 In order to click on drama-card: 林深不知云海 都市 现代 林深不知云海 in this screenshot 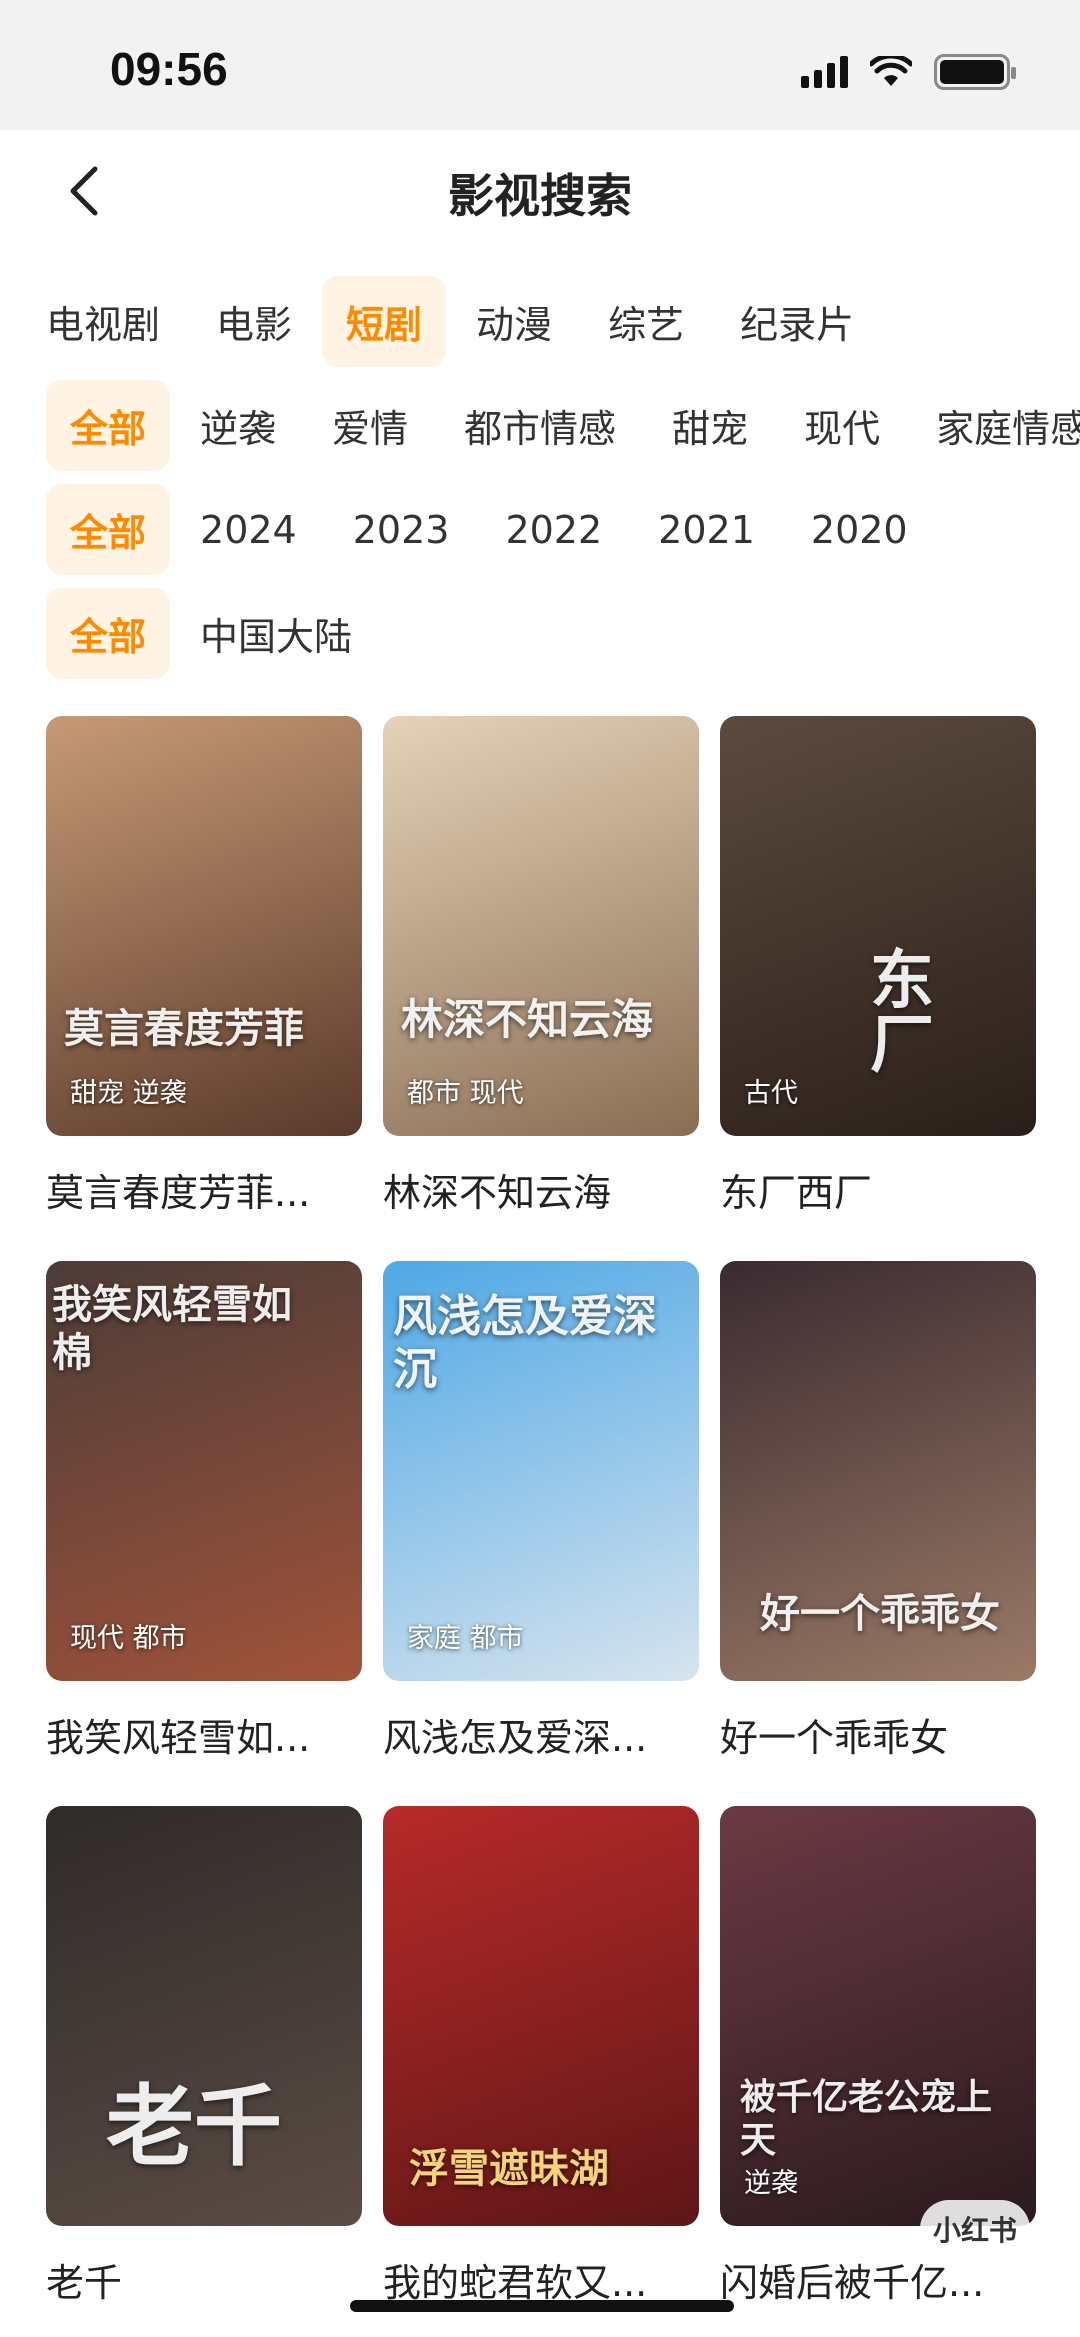, I will do `click(541, 966)`.